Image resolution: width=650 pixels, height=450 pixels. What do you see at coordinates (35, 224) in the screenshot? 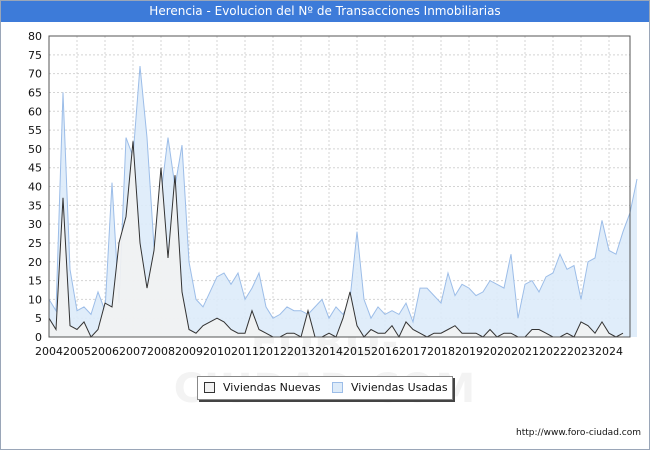
I see `y-tick-label: 30` at bounding box center [35, 224].